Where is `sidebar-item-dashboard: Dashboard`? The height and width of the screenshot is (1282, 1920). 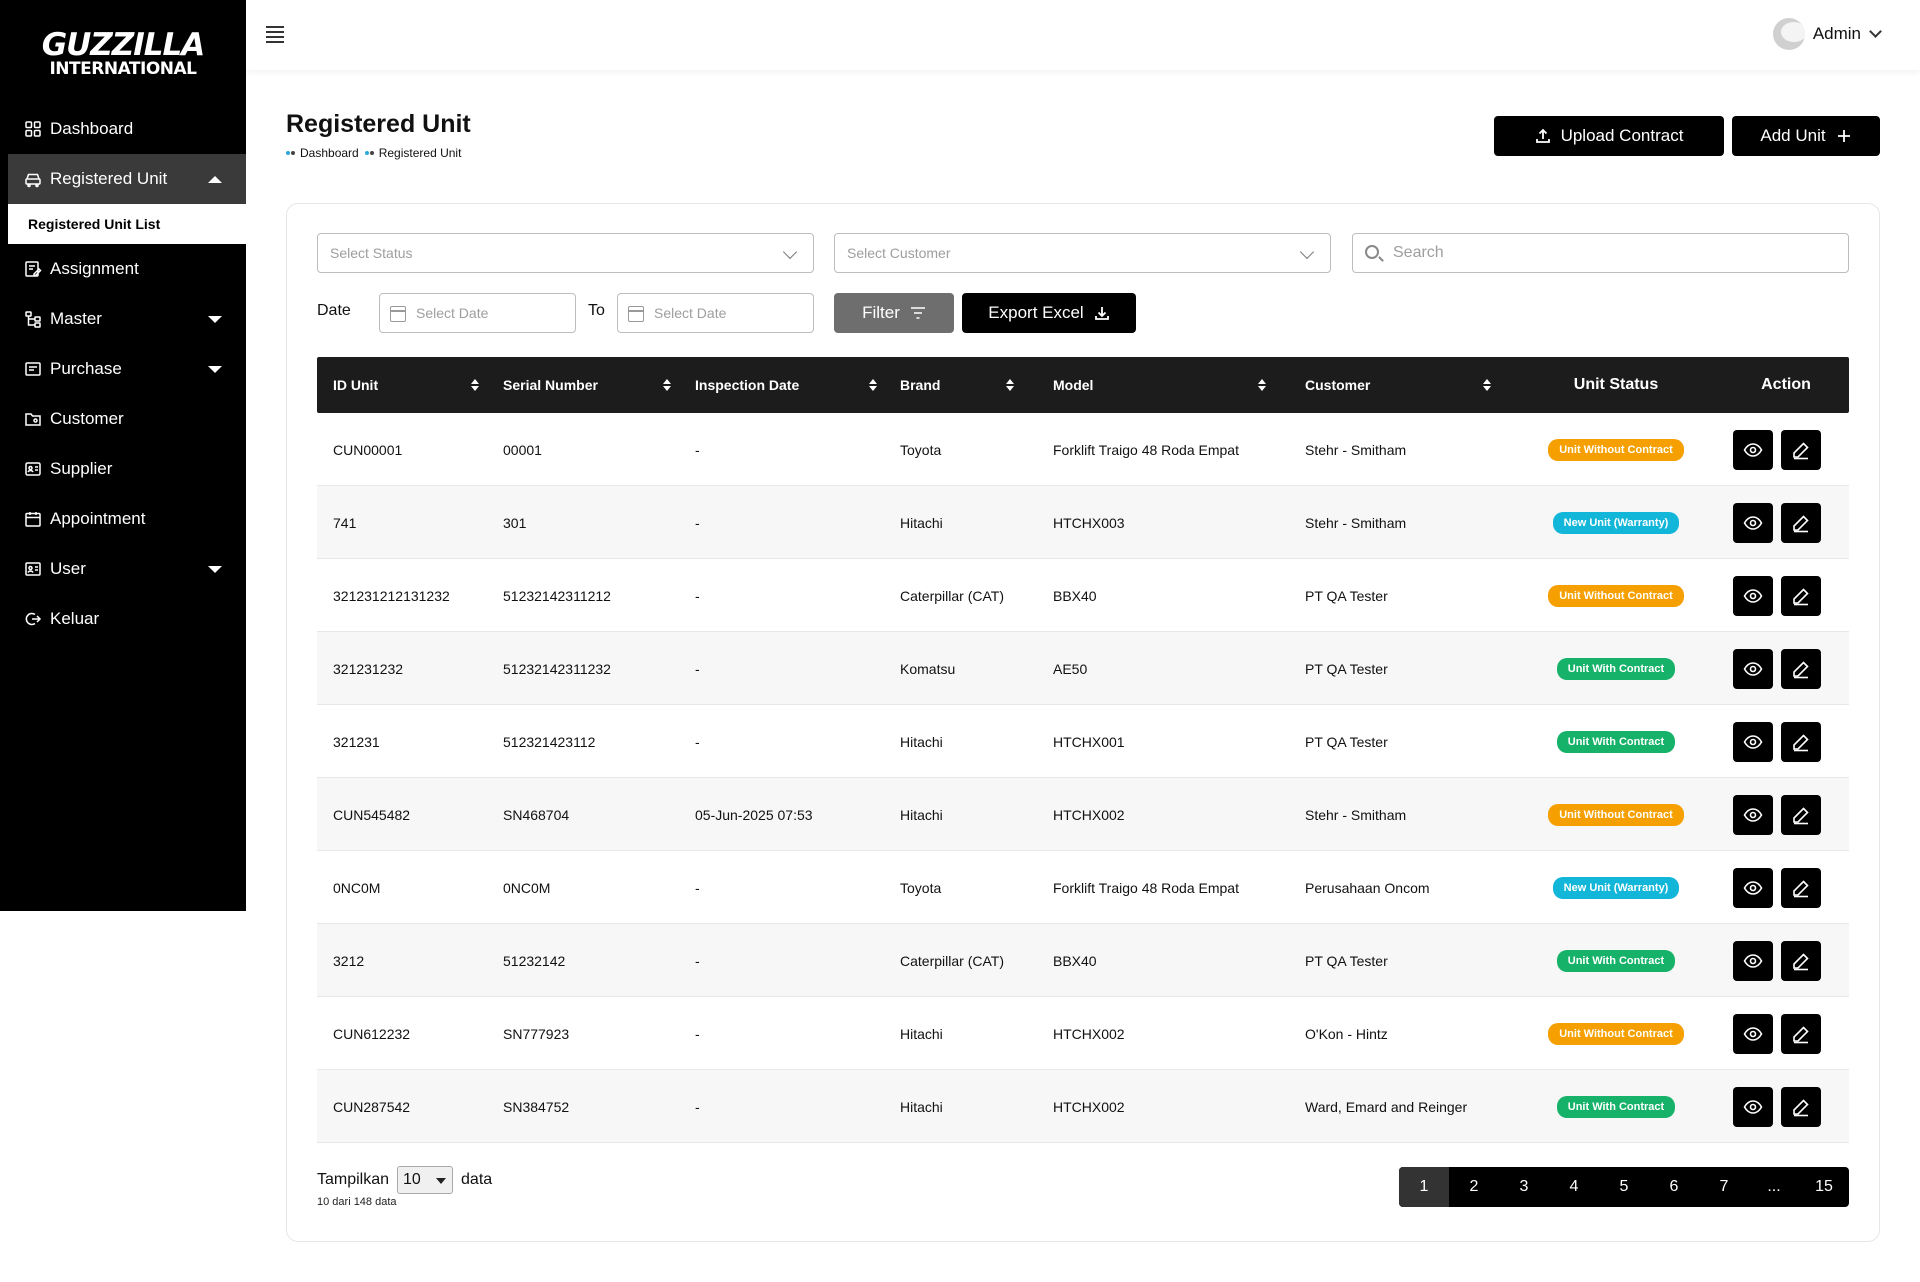 sidebar-item-dashboard: Dashboard is located at coordinates (123, 129).